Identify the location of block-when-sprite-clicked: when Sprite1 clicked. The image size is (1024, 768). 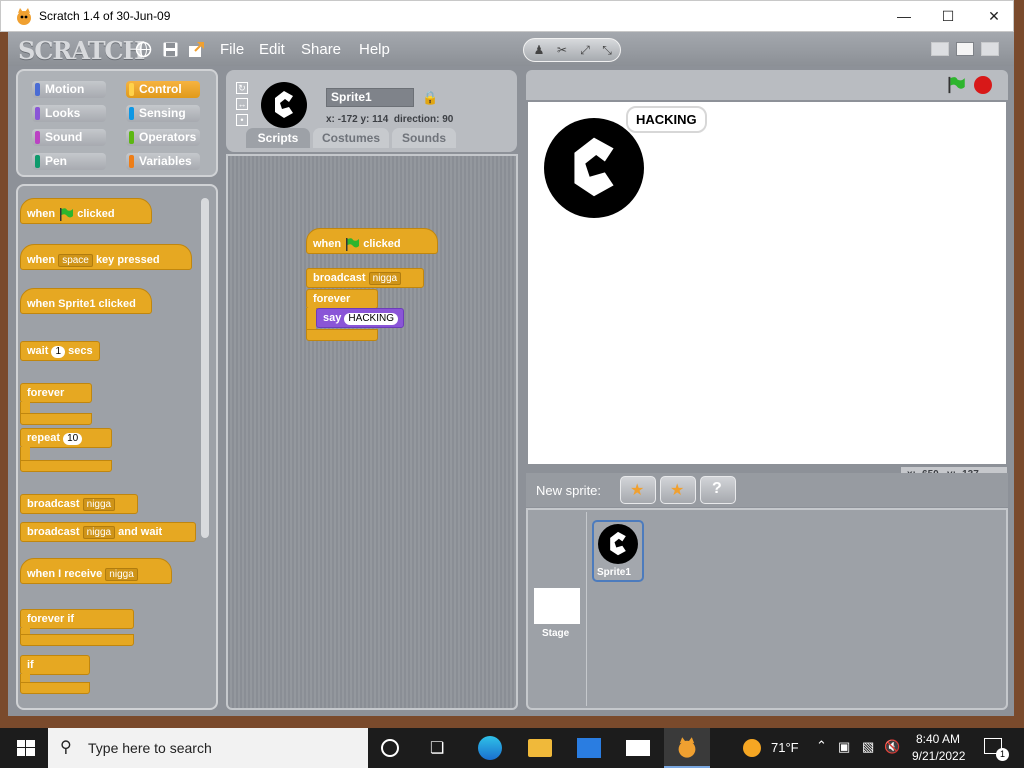
(86, 301).